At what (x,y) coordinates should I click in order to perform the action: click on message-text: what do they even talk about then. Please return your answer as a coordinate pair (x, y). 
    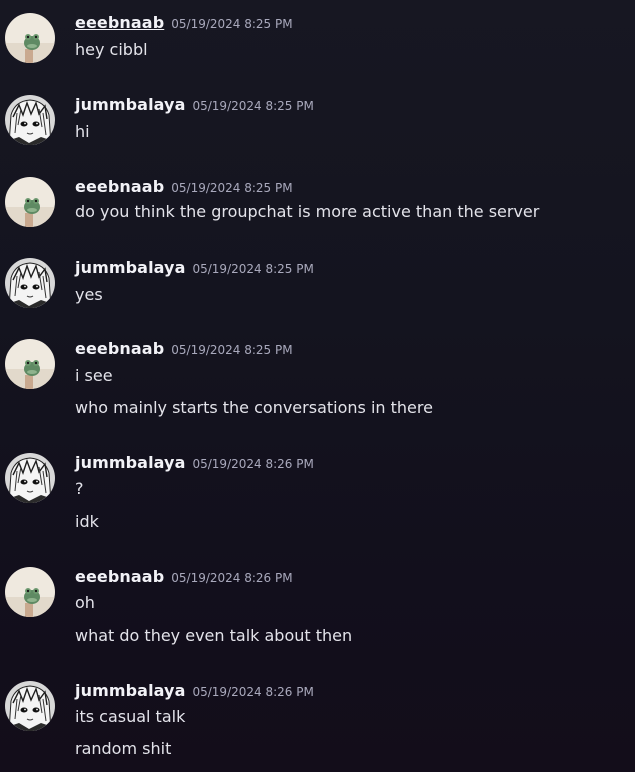
    Looking at the image, I should click on (214, 635).